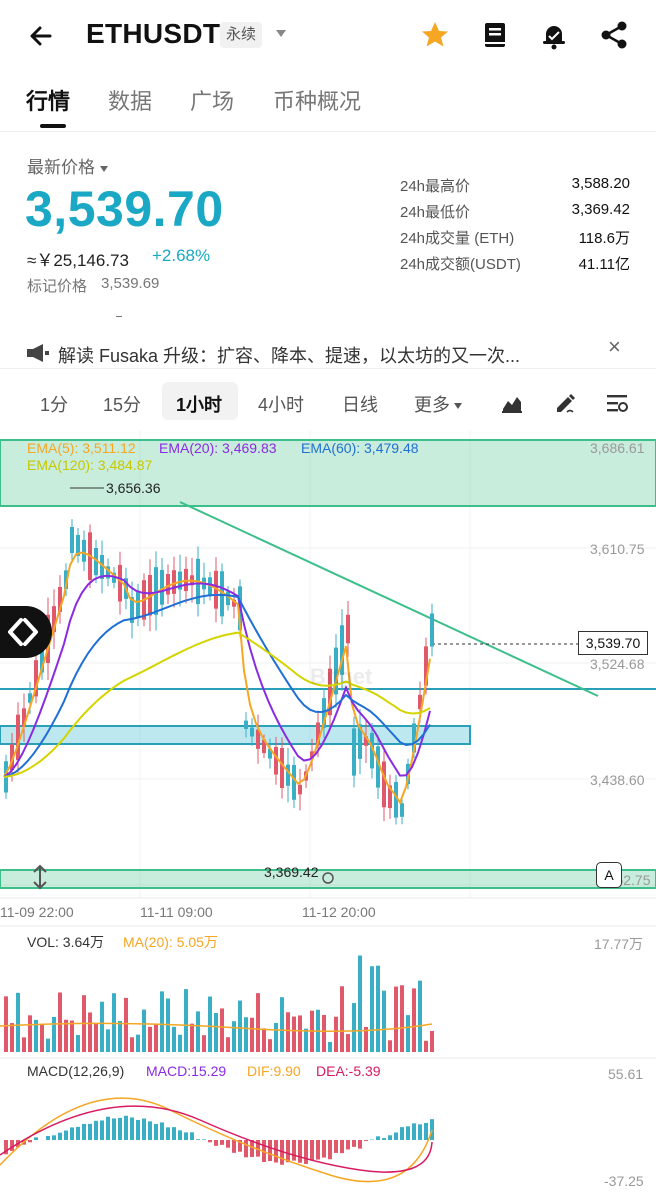 This screenshot has width=656, height=1199. What do you see at coordinates (614, 347) in the screenshot?
I see `close-icon: ×` at bounding box center [614, 347].